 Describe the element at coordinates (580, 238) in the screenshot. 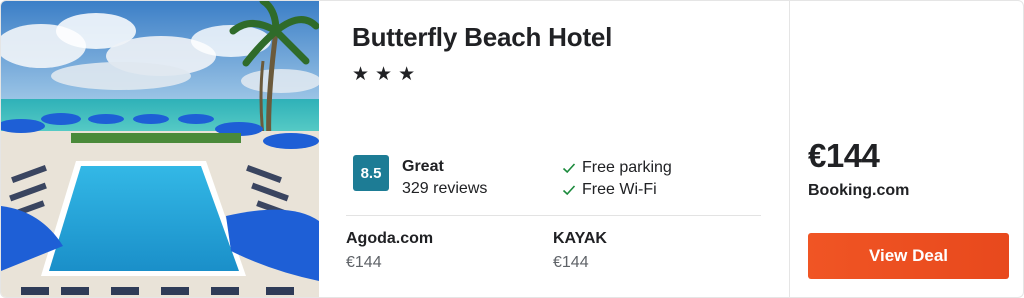

I see `provider-name: KAYAK` at that location.